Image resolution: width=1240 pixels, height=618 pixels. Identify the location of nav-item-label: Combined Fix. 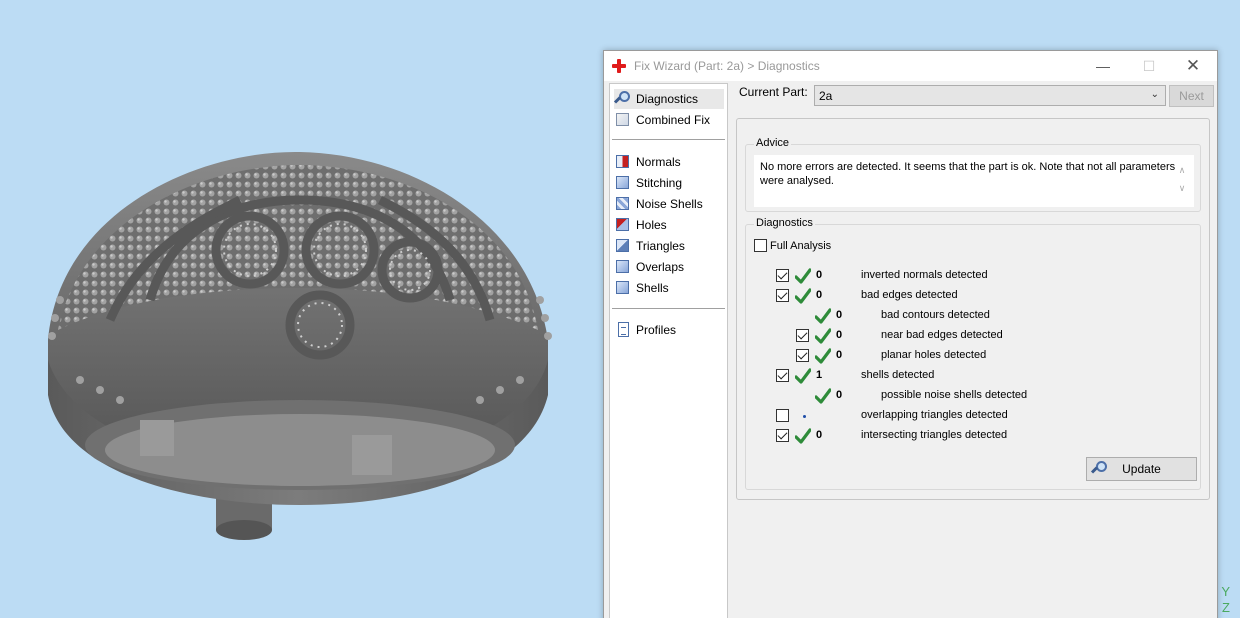
(673, 120).